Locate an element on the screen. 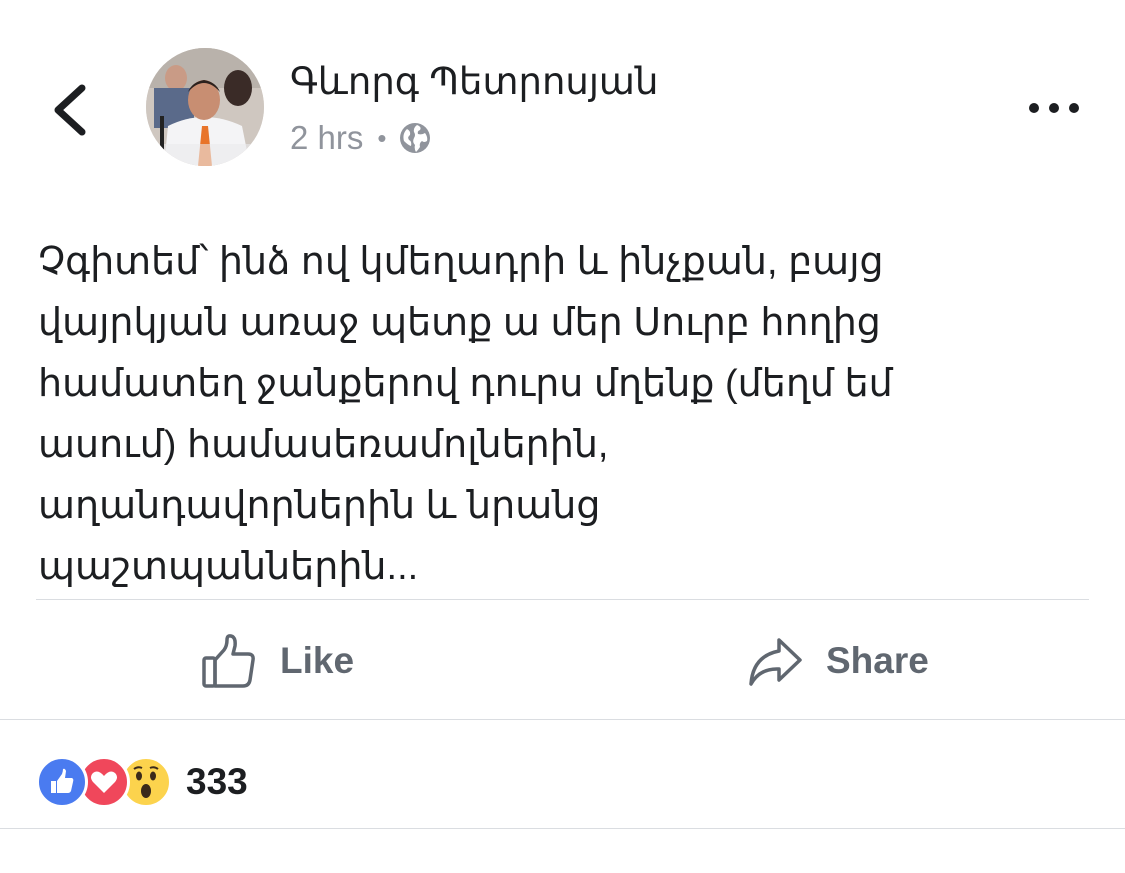 This screenshot has width=1125, height=873. more-options-button is located at coordinates (1054, 108).